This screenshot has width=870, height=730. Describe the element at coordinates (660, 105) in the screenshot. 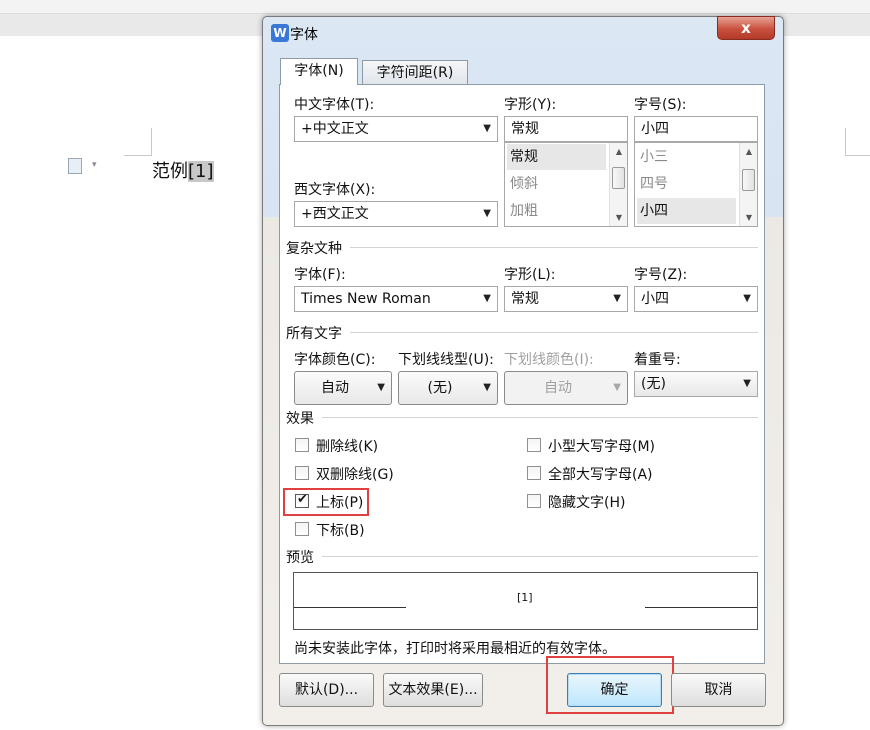

I see `size-label: 字号(S):` at that location.